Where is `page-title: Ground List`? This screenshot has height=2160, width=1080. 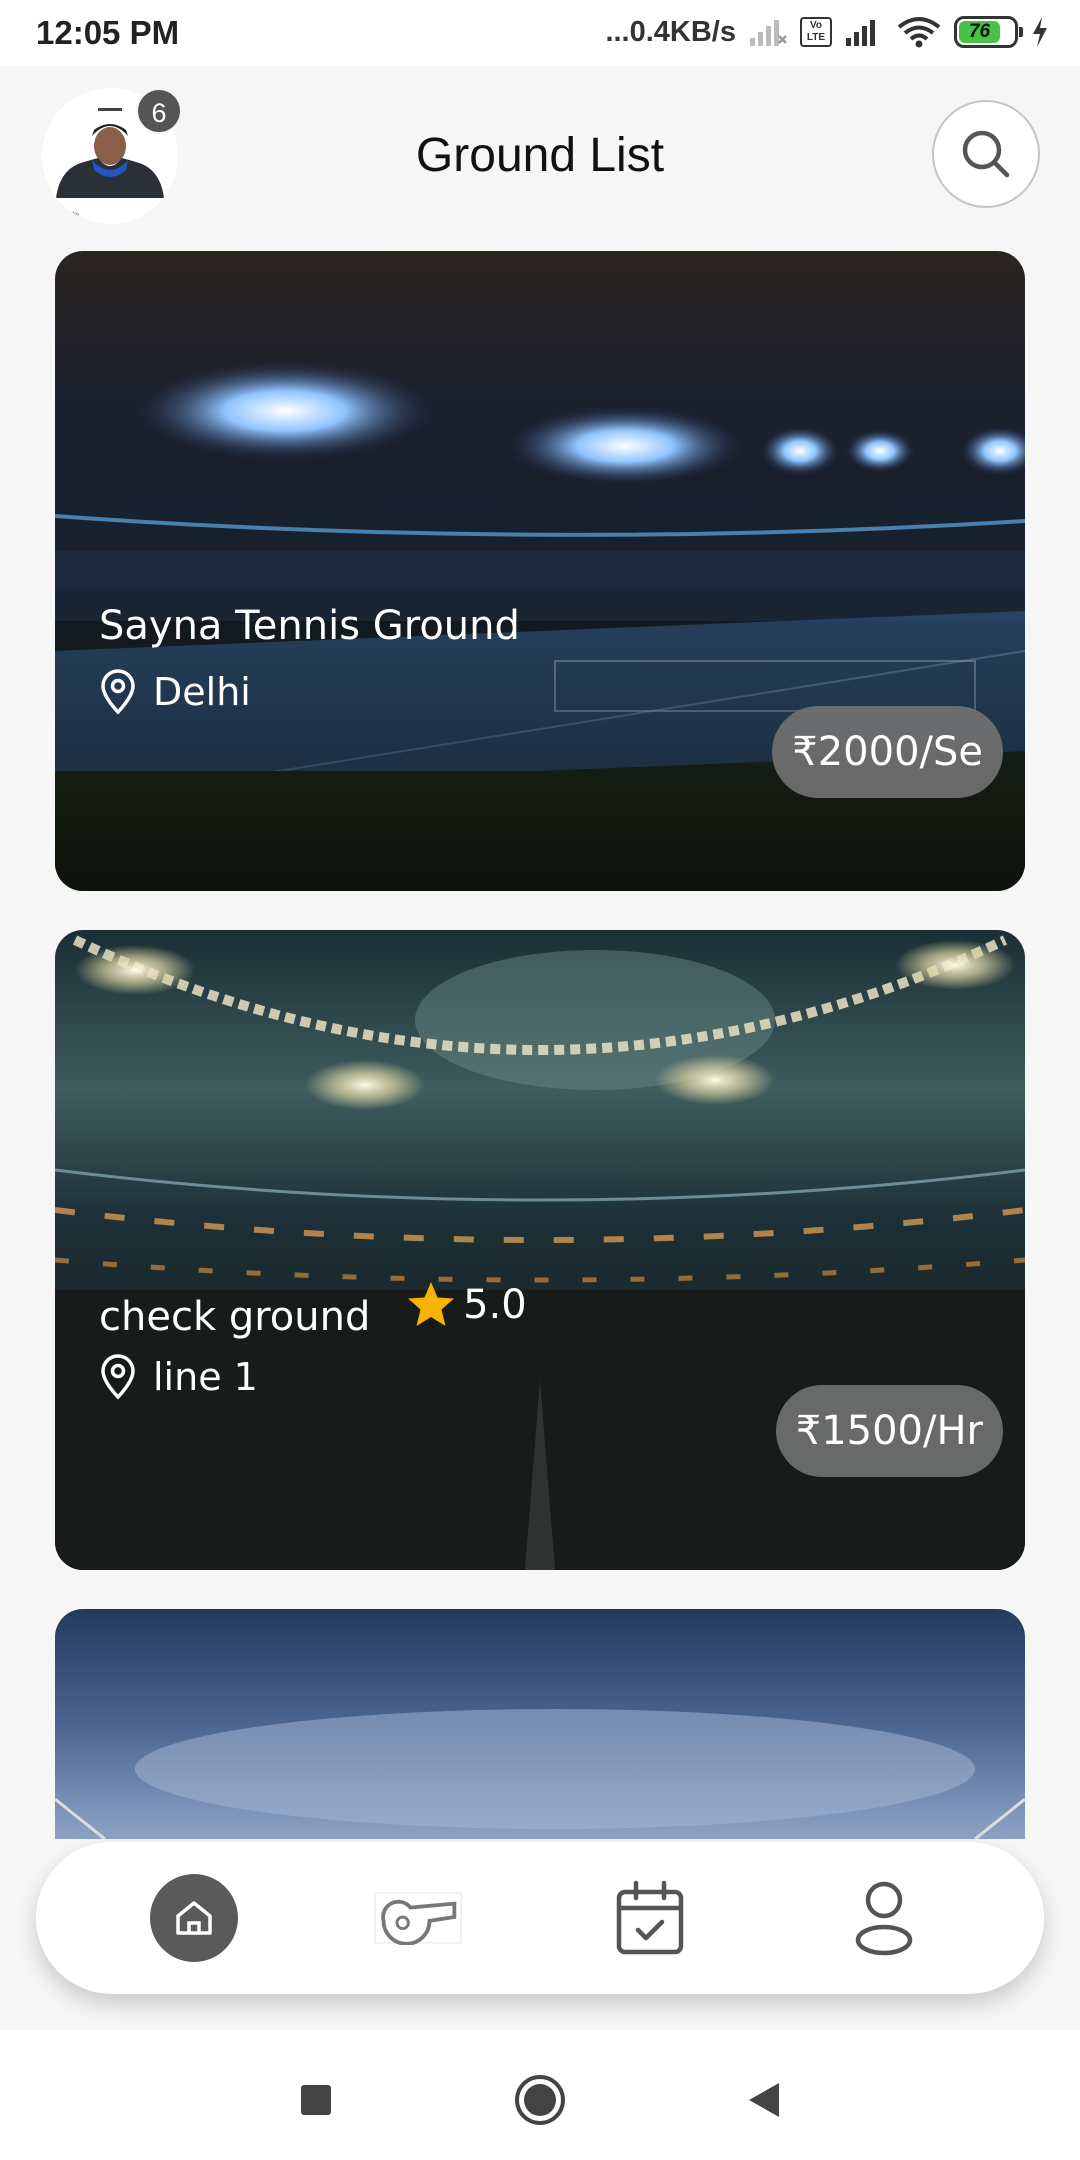 page-title: Ground List is located at coordinates (540, 155).